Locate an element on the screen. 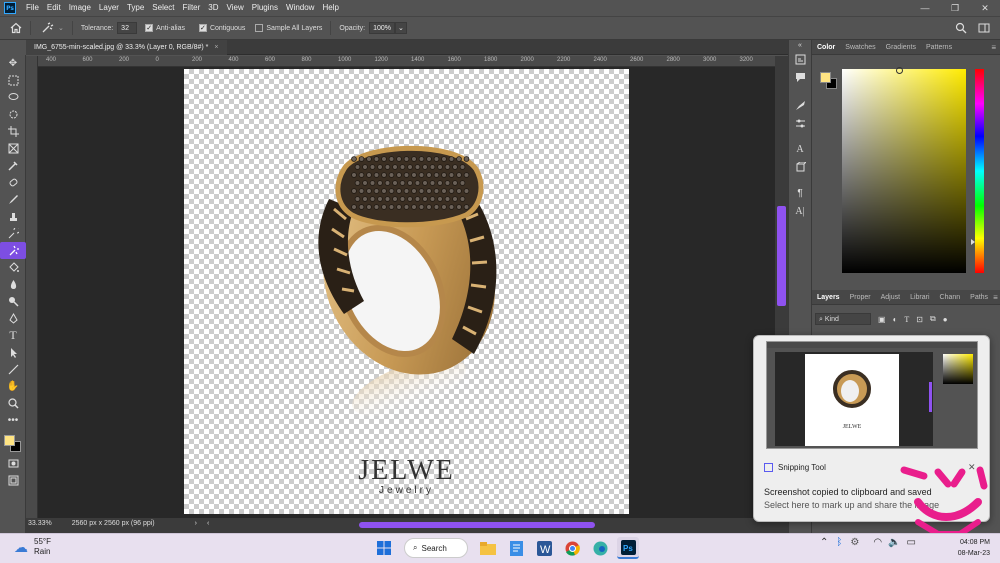 The width and height of the screenshot is (1000, 563). sample-all-layers-checkbox is located at coordinates (259, 28).